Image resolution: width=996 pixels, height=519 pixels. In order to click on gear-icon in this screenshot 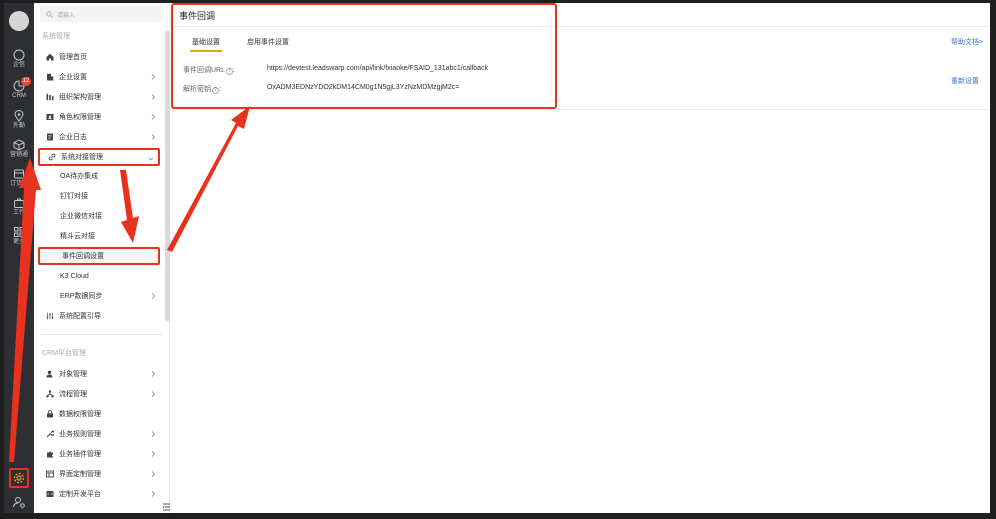, I will do `click(19, 478)`.